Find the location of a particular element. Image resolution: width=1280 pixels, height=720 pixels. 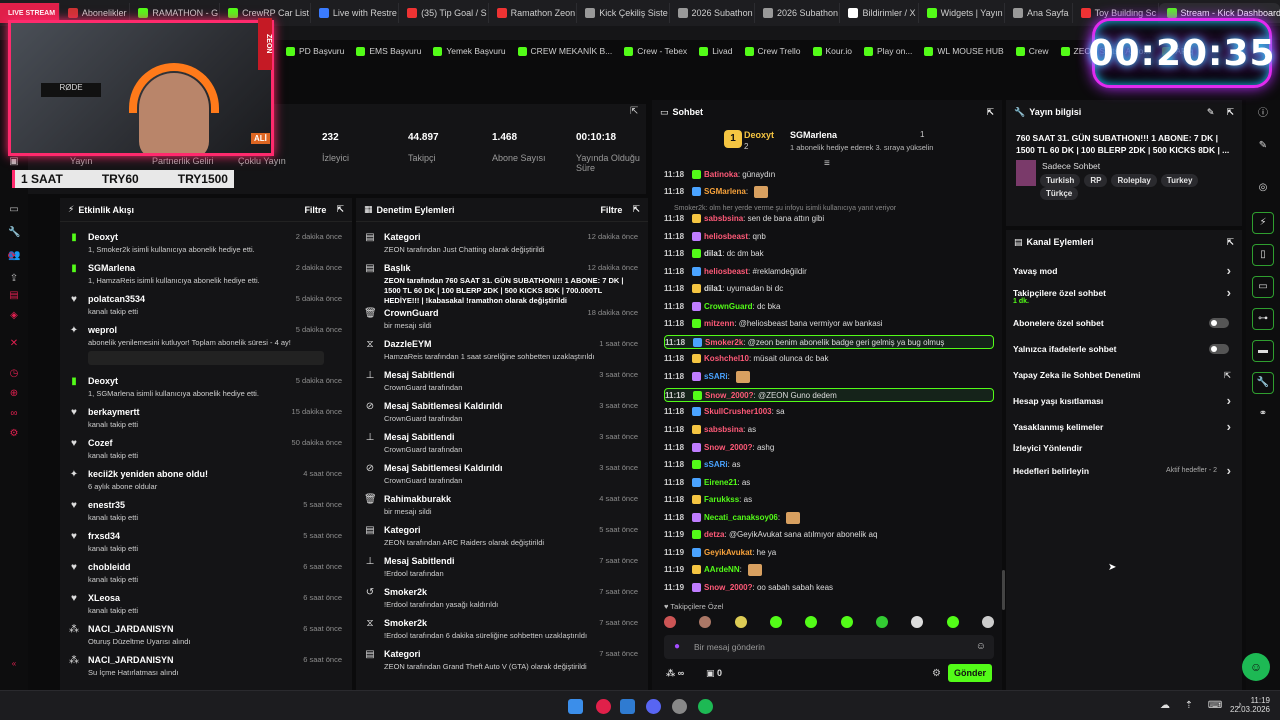

upload-icon: ⇪ is located at coordinates (14, 279).